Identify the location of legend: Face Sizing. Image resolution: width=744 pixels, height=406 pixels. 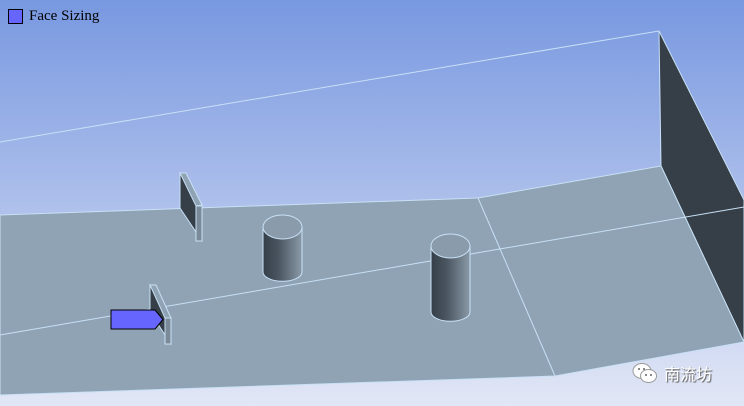
(53, 16).